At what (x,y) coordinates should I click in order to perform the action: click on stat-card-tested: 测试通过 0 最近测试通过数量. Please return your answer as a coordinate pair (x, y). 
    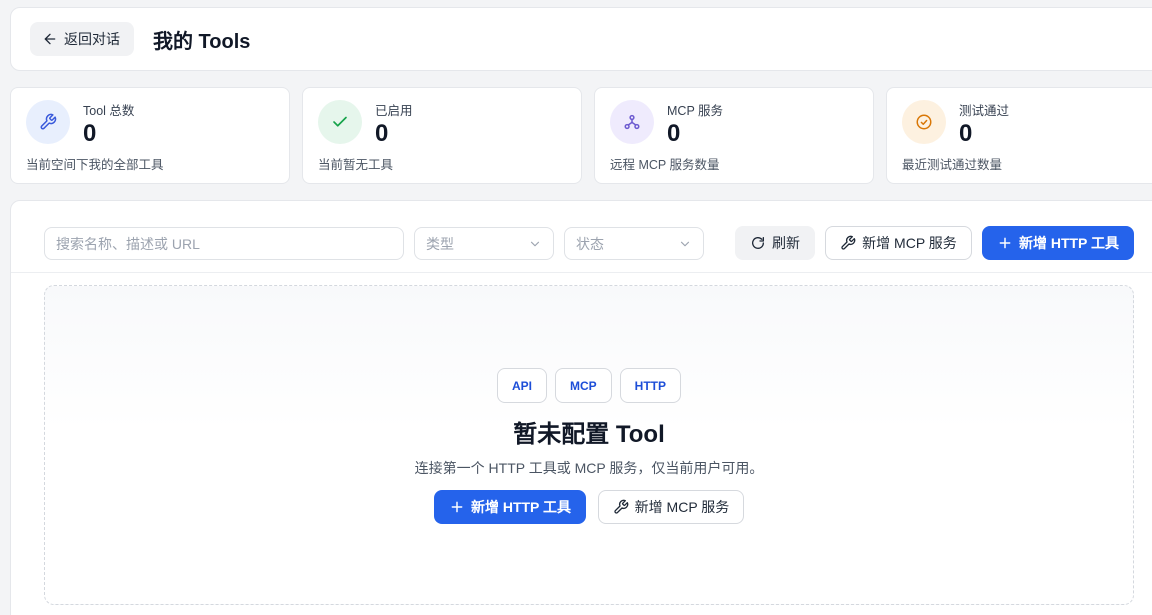
    Looking at the image, I should click on (1019, 135).